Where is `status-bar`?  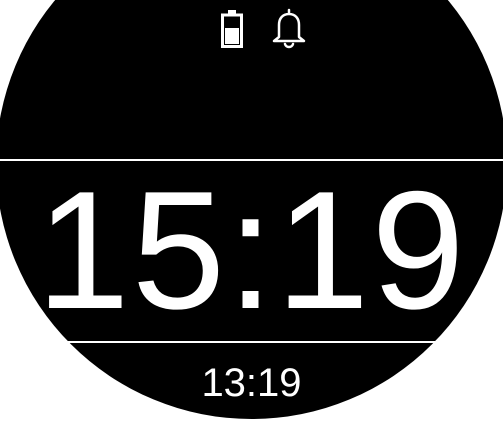
status-bar is located at coordinates (251, 27).